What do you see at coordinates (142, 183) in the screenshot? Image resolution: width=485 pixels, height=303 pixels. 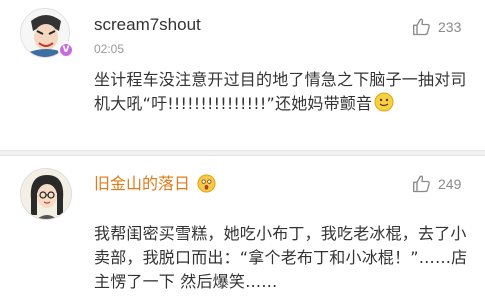 I see `username-text: 旧金山的落日` at bounding box center [142, 183].